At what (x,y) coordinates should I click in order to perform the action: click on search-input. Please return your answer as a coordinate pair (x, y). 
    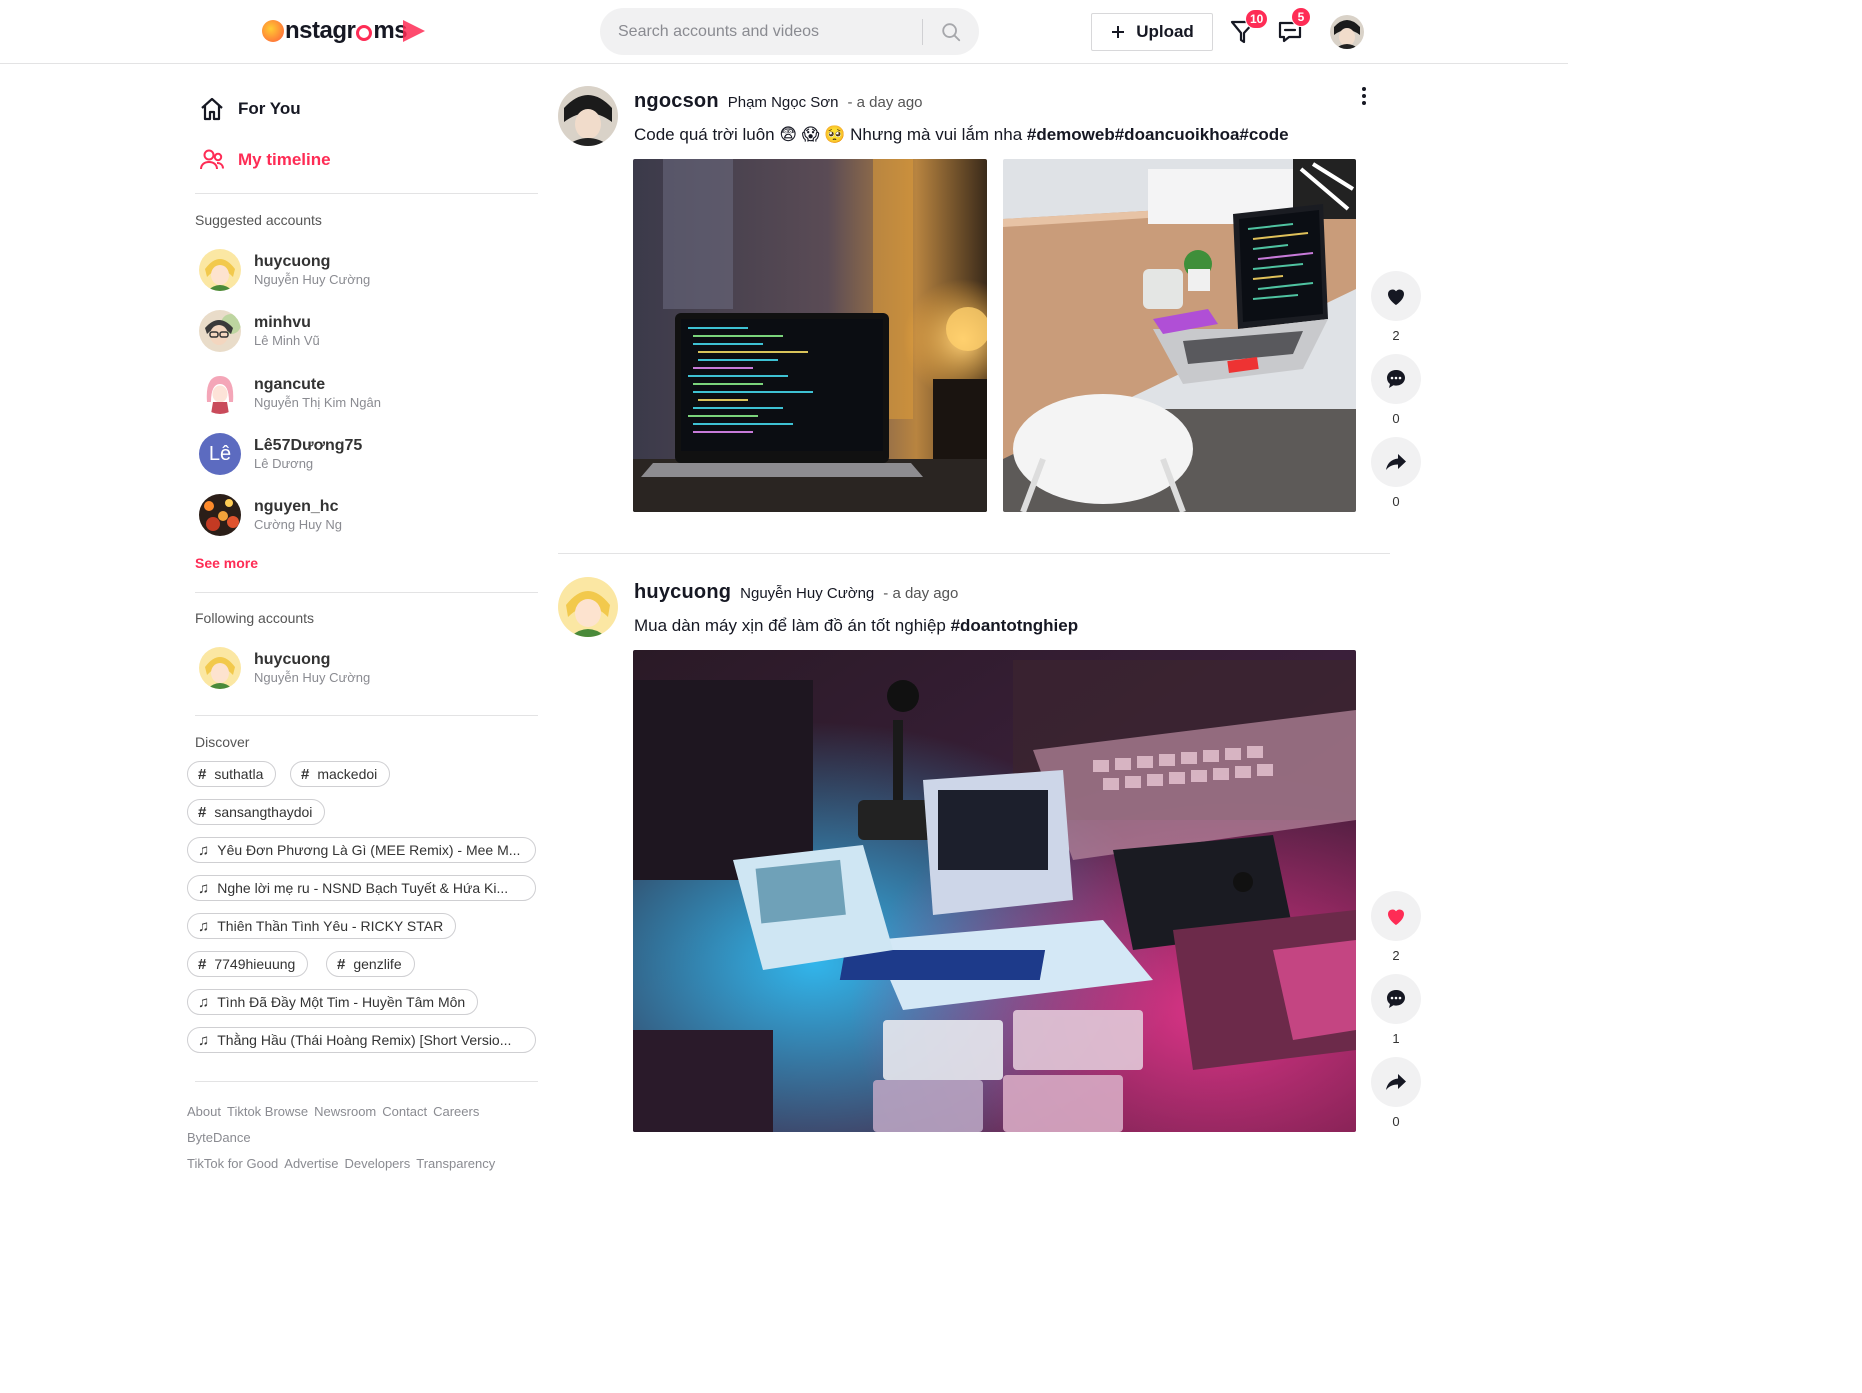
    Looking at the image, I should click on (768, 31).